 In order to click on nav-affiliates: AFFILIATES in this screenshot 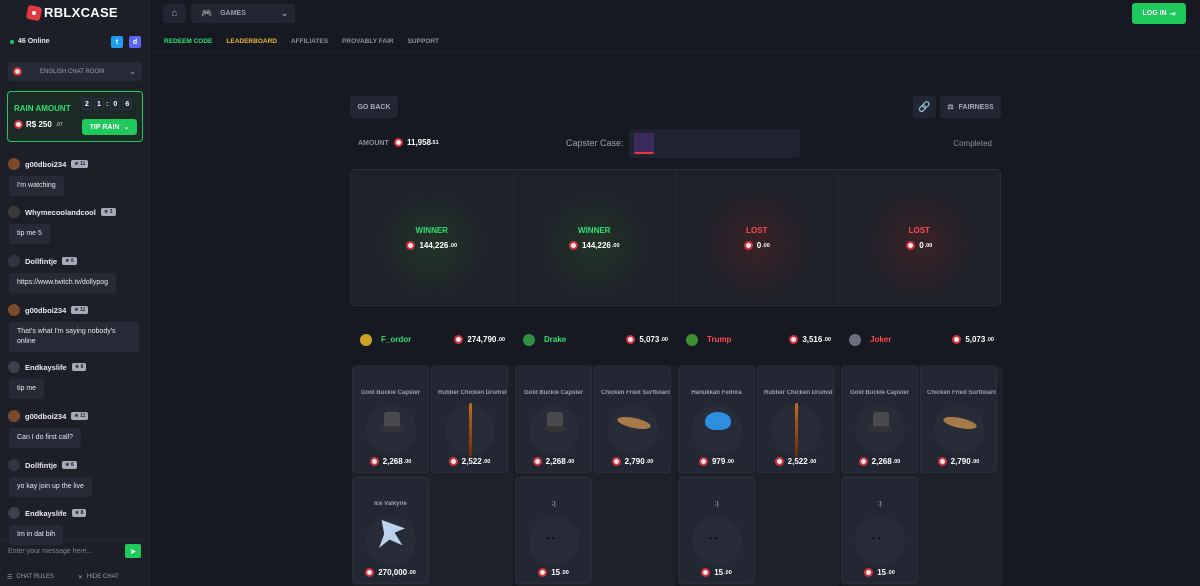, I will do `click(309, 41)`.